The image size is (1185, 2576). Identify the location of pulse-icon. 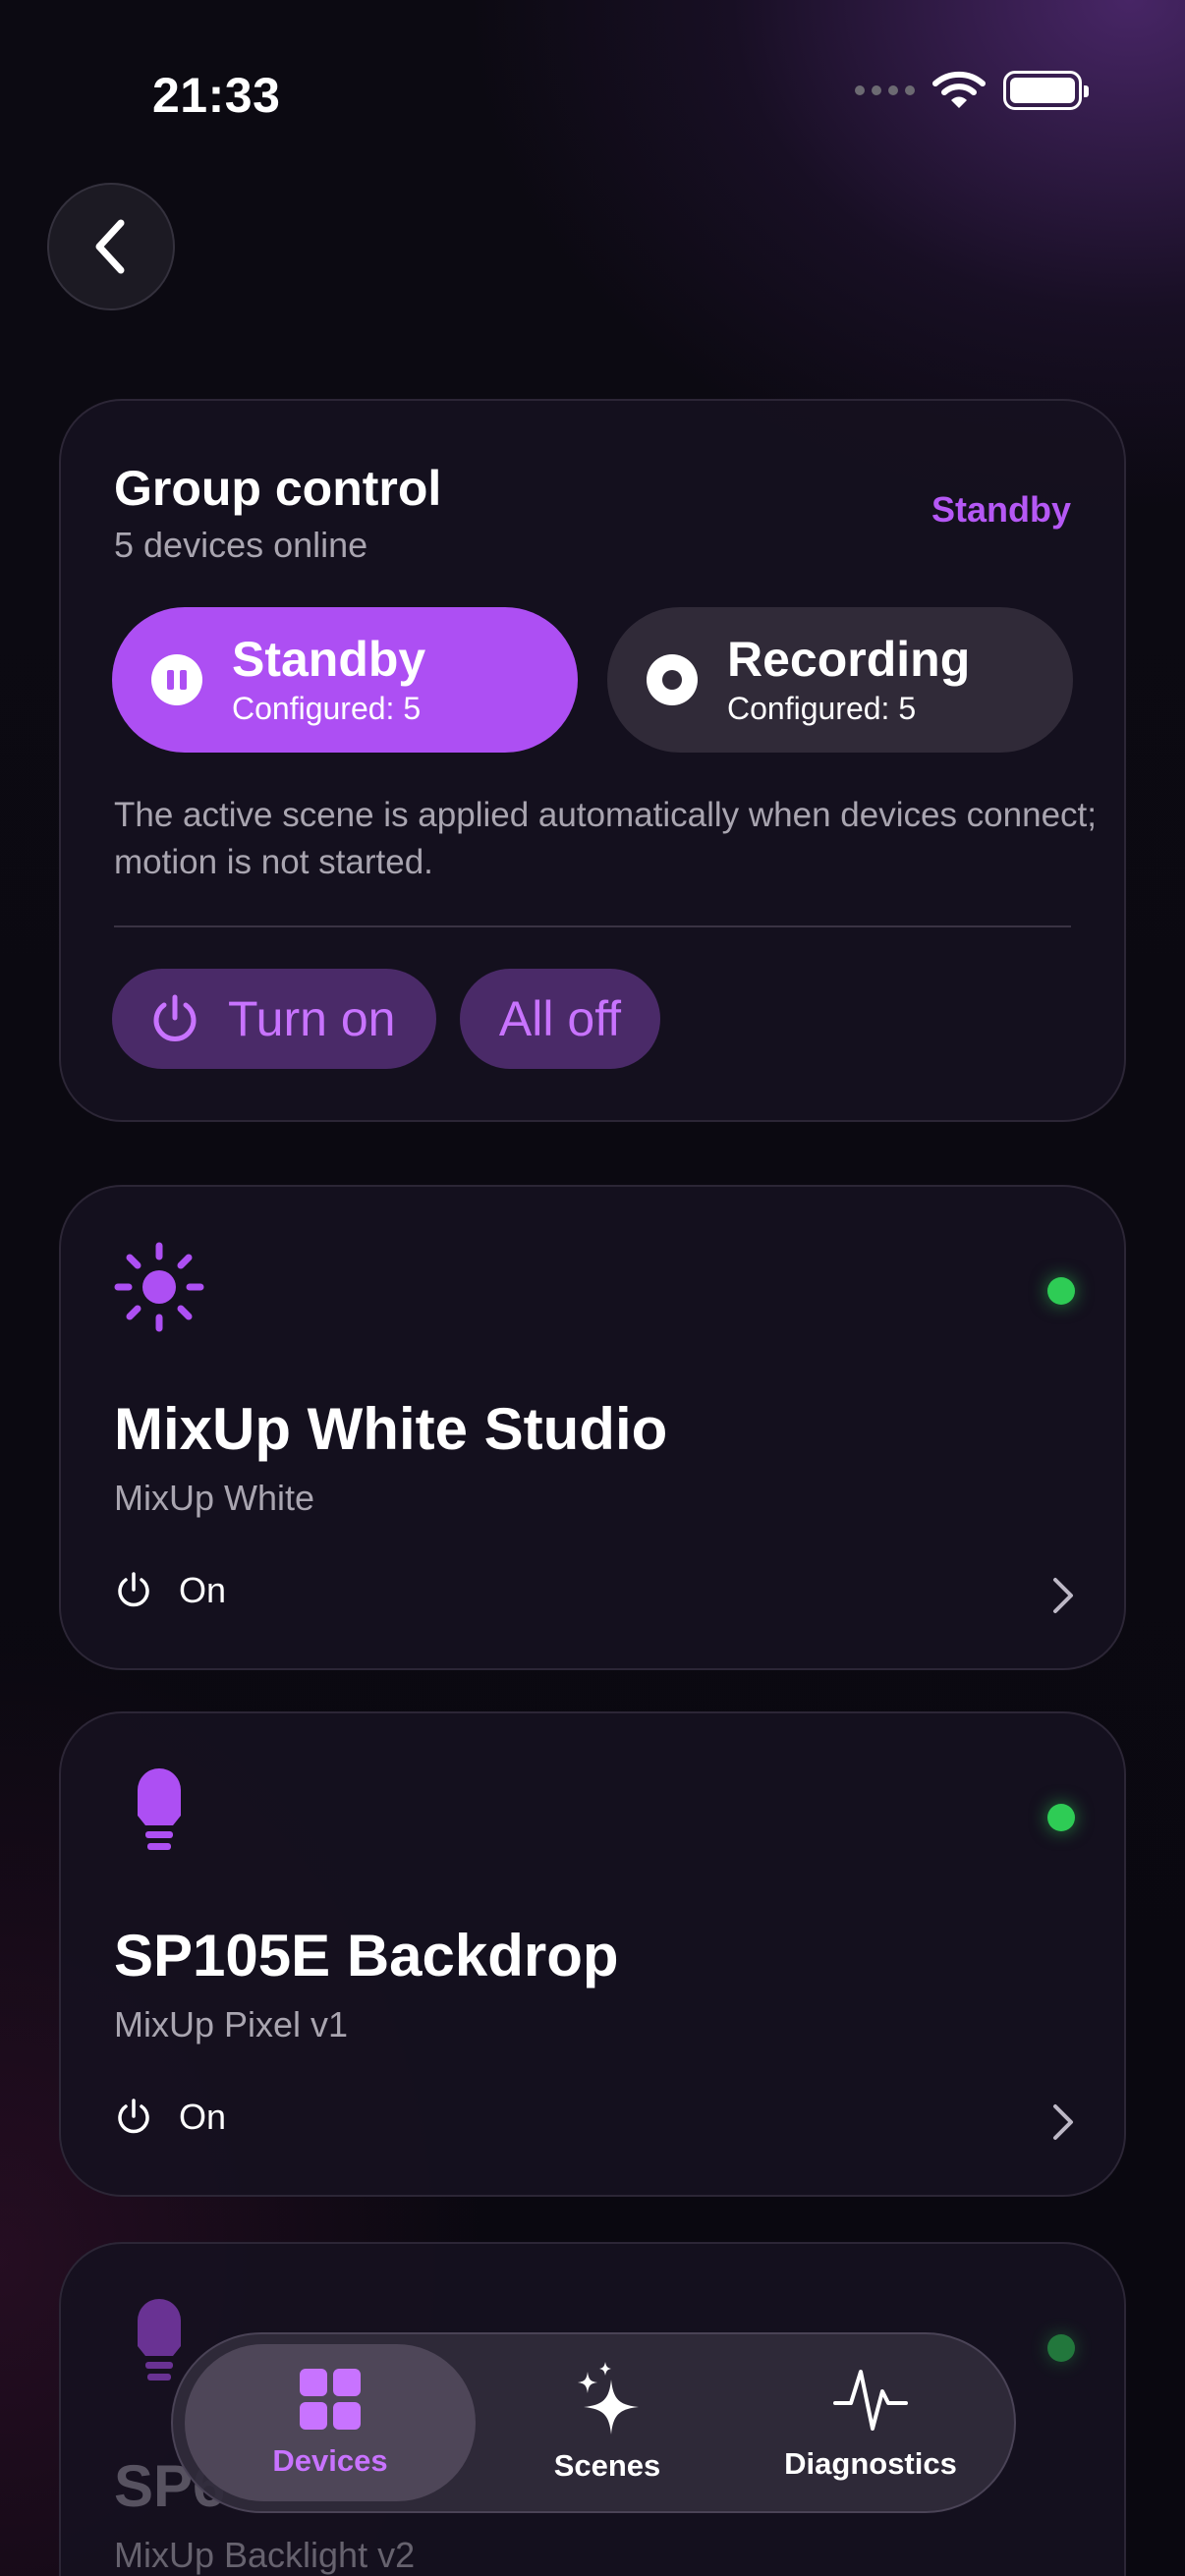
(871, 2400).